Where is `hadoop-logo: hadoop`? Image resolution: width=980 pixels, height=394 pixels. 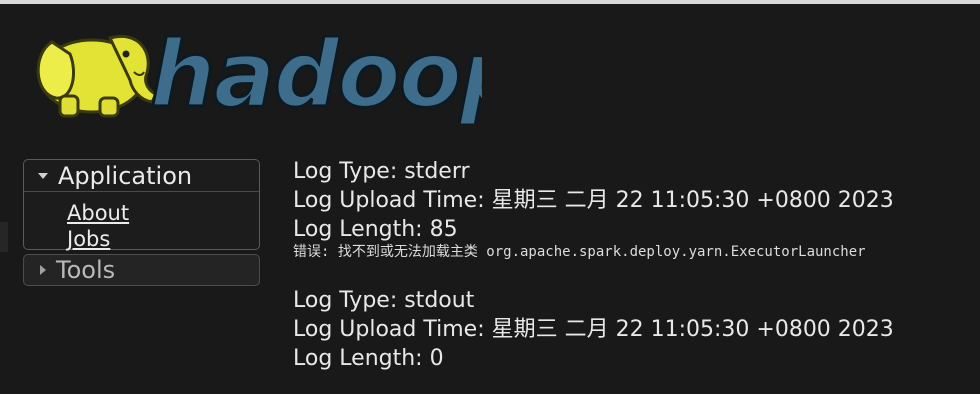
hadoop-logo: hadoop is located at coordinates (259, 72).